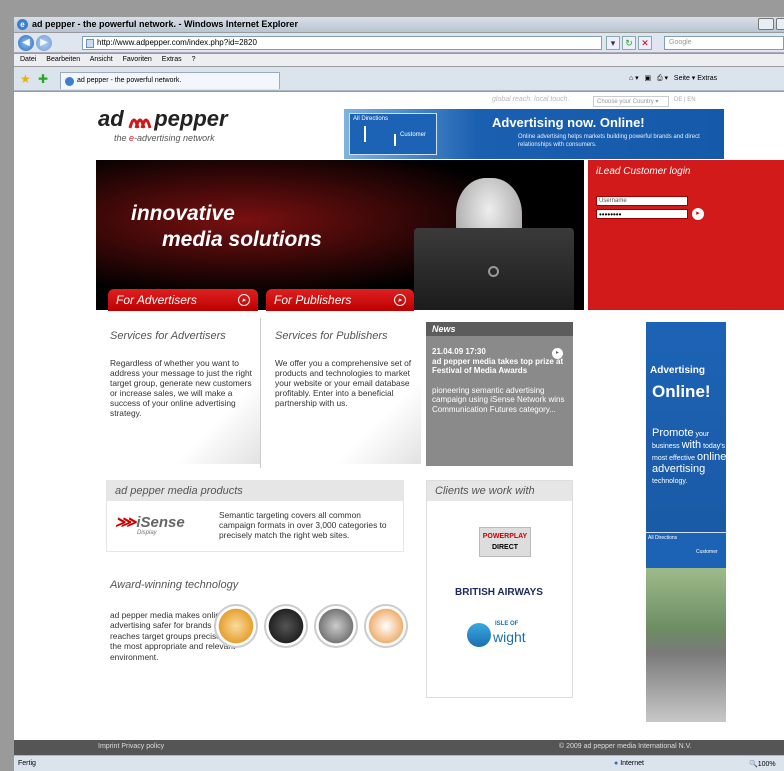  What do you see at coordinates (27, 763) in the screenshot?
I see `status-text: Fertig` at bounding box center [27, 763].